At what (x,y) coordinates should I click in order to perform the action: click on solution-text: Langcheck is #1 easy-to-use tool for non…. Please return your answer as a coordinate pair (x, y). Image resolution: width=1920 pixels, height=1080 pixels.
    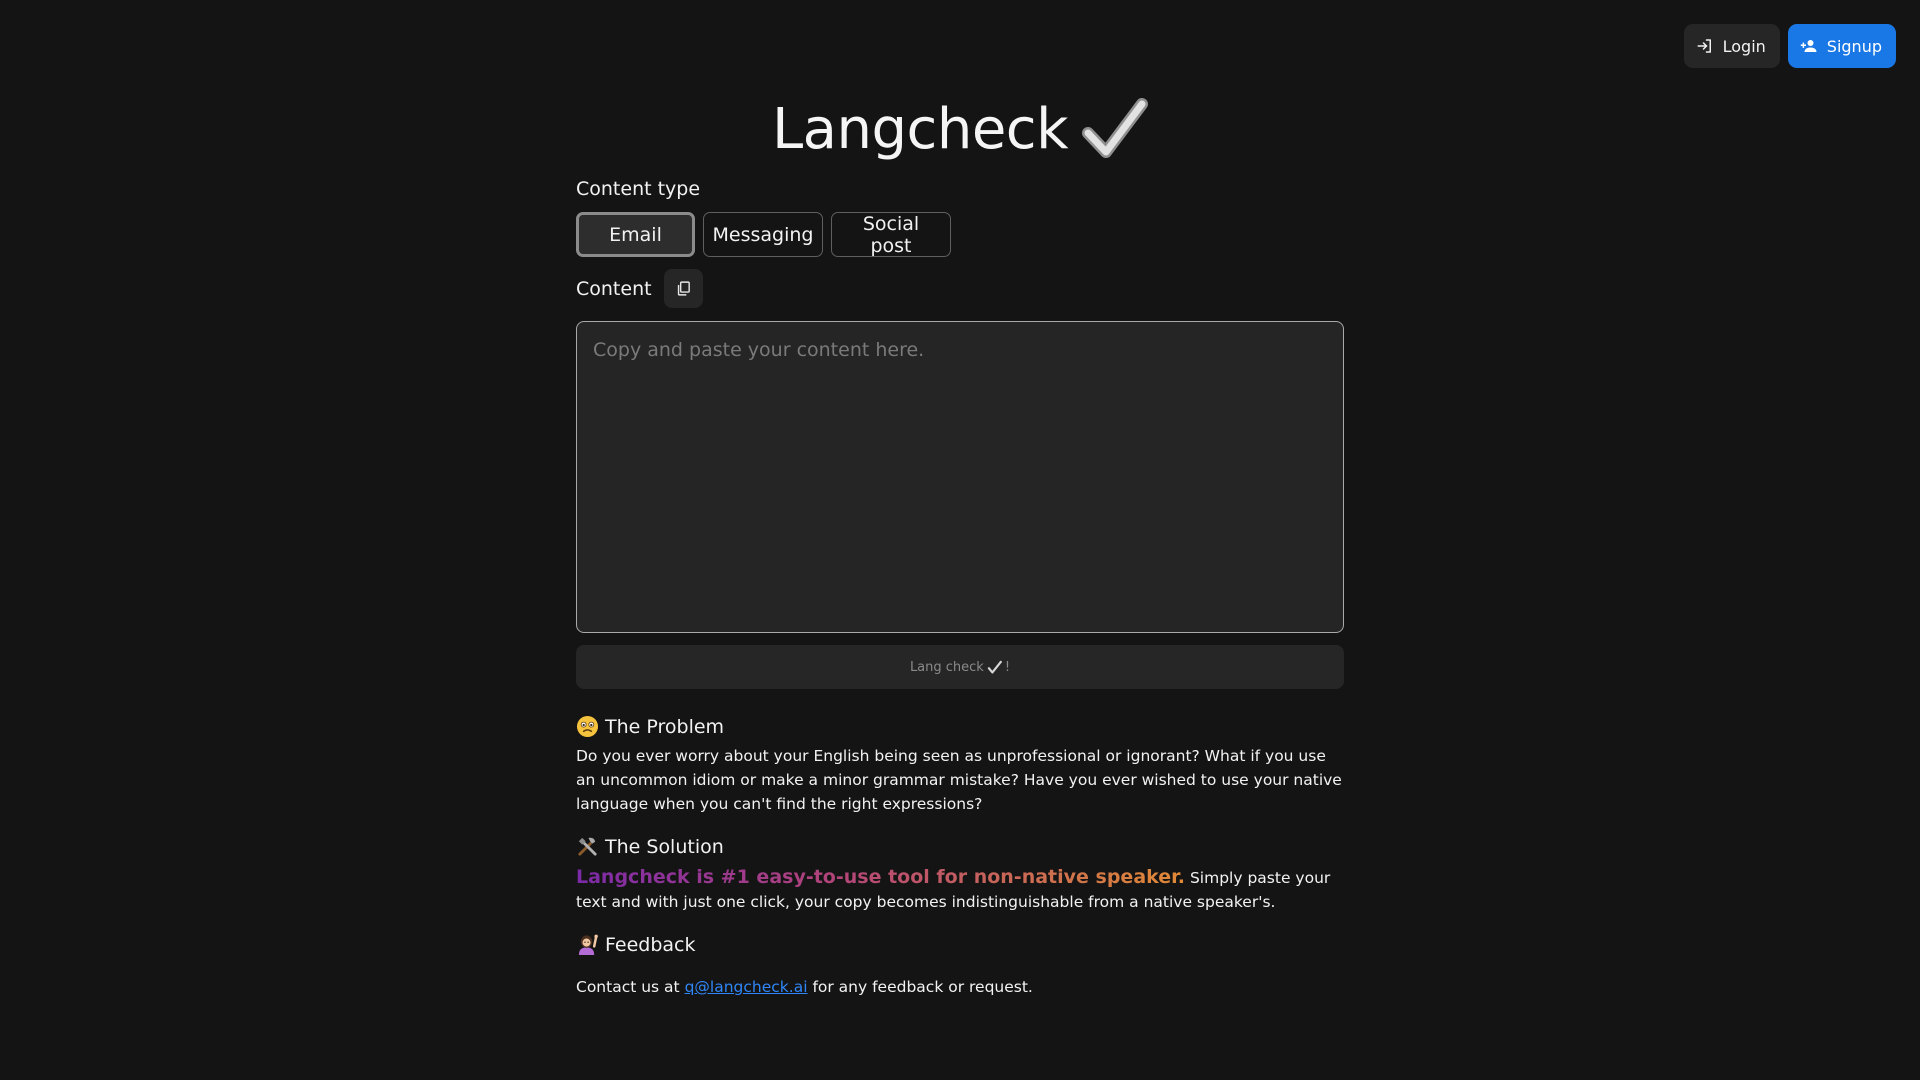
    Looking at the image, I should click on (960, 889).